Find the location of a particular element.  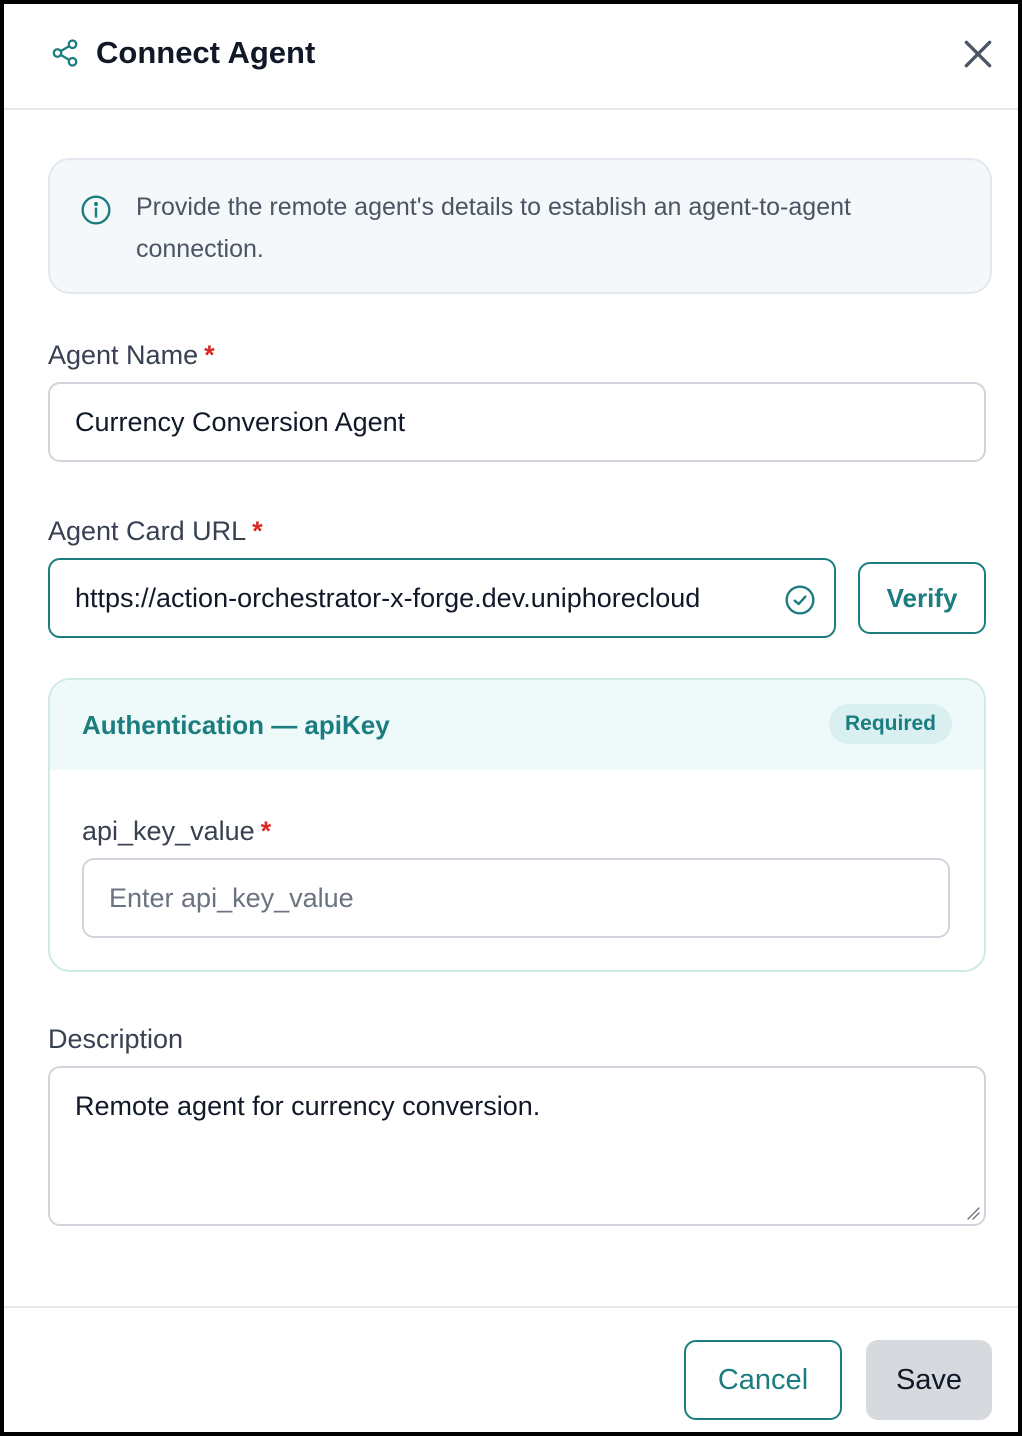

close-icon is located at coordinates (978, 54).